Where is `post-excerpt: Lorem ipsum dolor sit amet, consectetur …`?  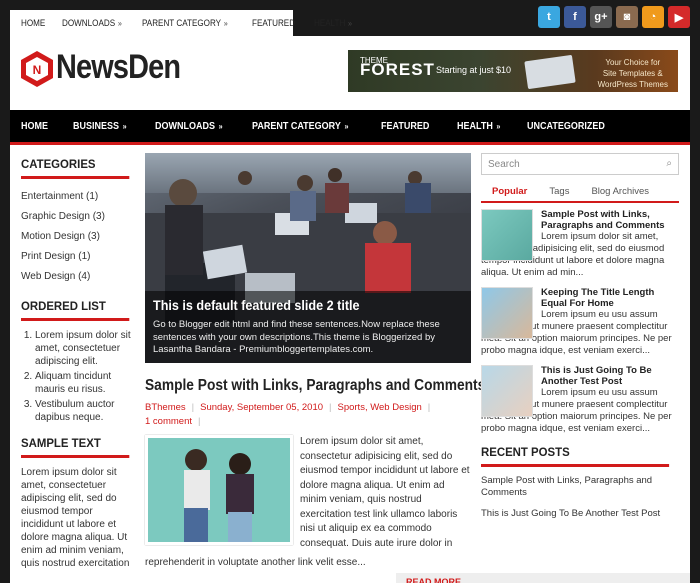 post-excerpt: Lorem ipsum dolor sit amet, consectetur … is located at coordinates (385, 492).